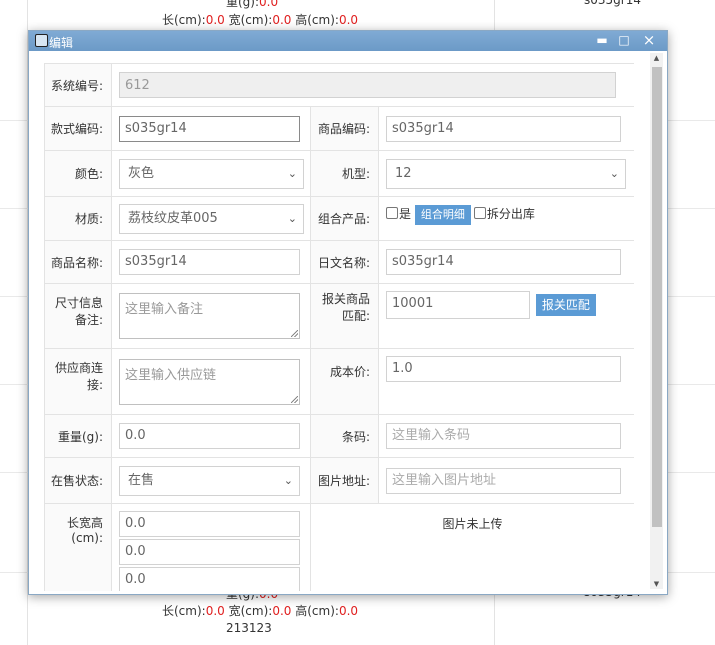 The height and width of the screenshot is (645, 715). What do you see at coordinates (344, 218) in the screenshot?
I see `combo-label: 组合产品:` at bounding box center [344, 218].